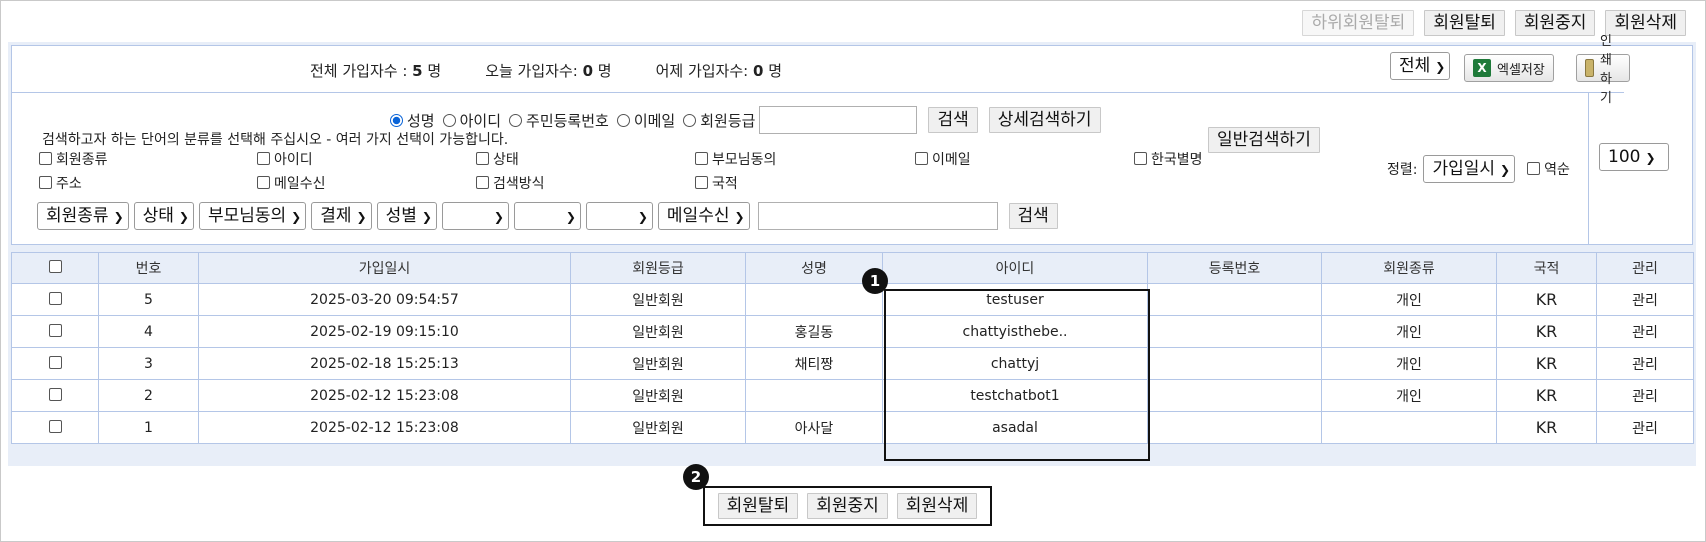 Image resolution: width=1706 pixels, height=542 pixels. I want to click on radio-name, so click(396, 120).